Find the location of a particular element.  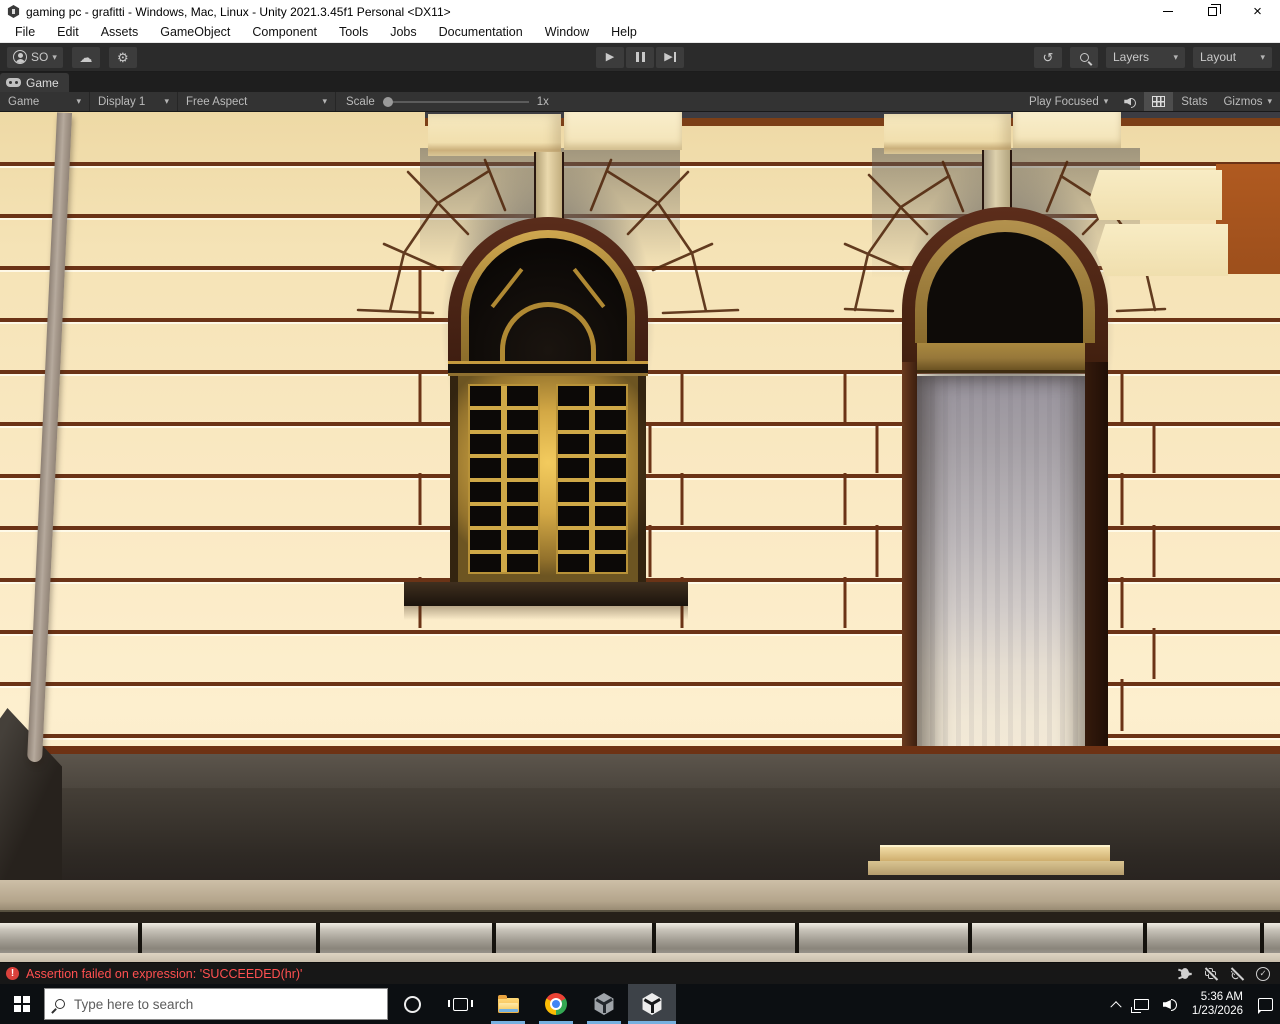

tray-date: 1/23/2026 is located at coordinates (1217, 1011).